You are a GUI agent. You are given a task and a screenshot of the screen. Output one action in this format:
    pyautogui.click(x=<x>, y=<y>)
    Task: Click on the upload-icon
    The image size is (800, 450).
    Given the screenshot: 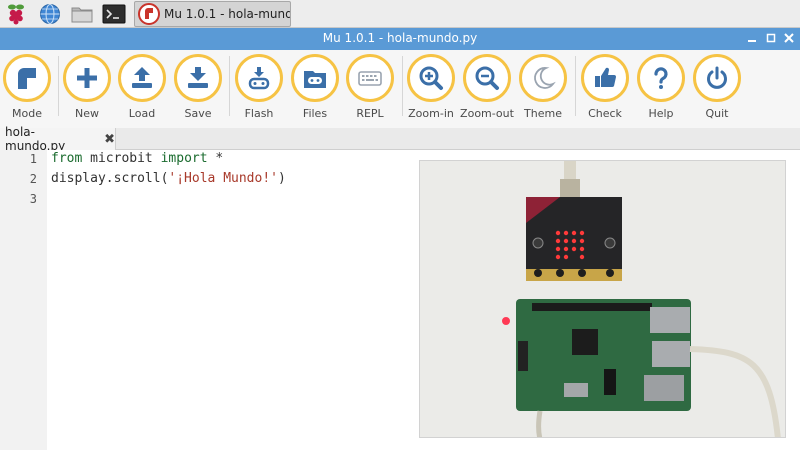 What is the action you would take?
    pyautogui.click(x=142, y=78)
    